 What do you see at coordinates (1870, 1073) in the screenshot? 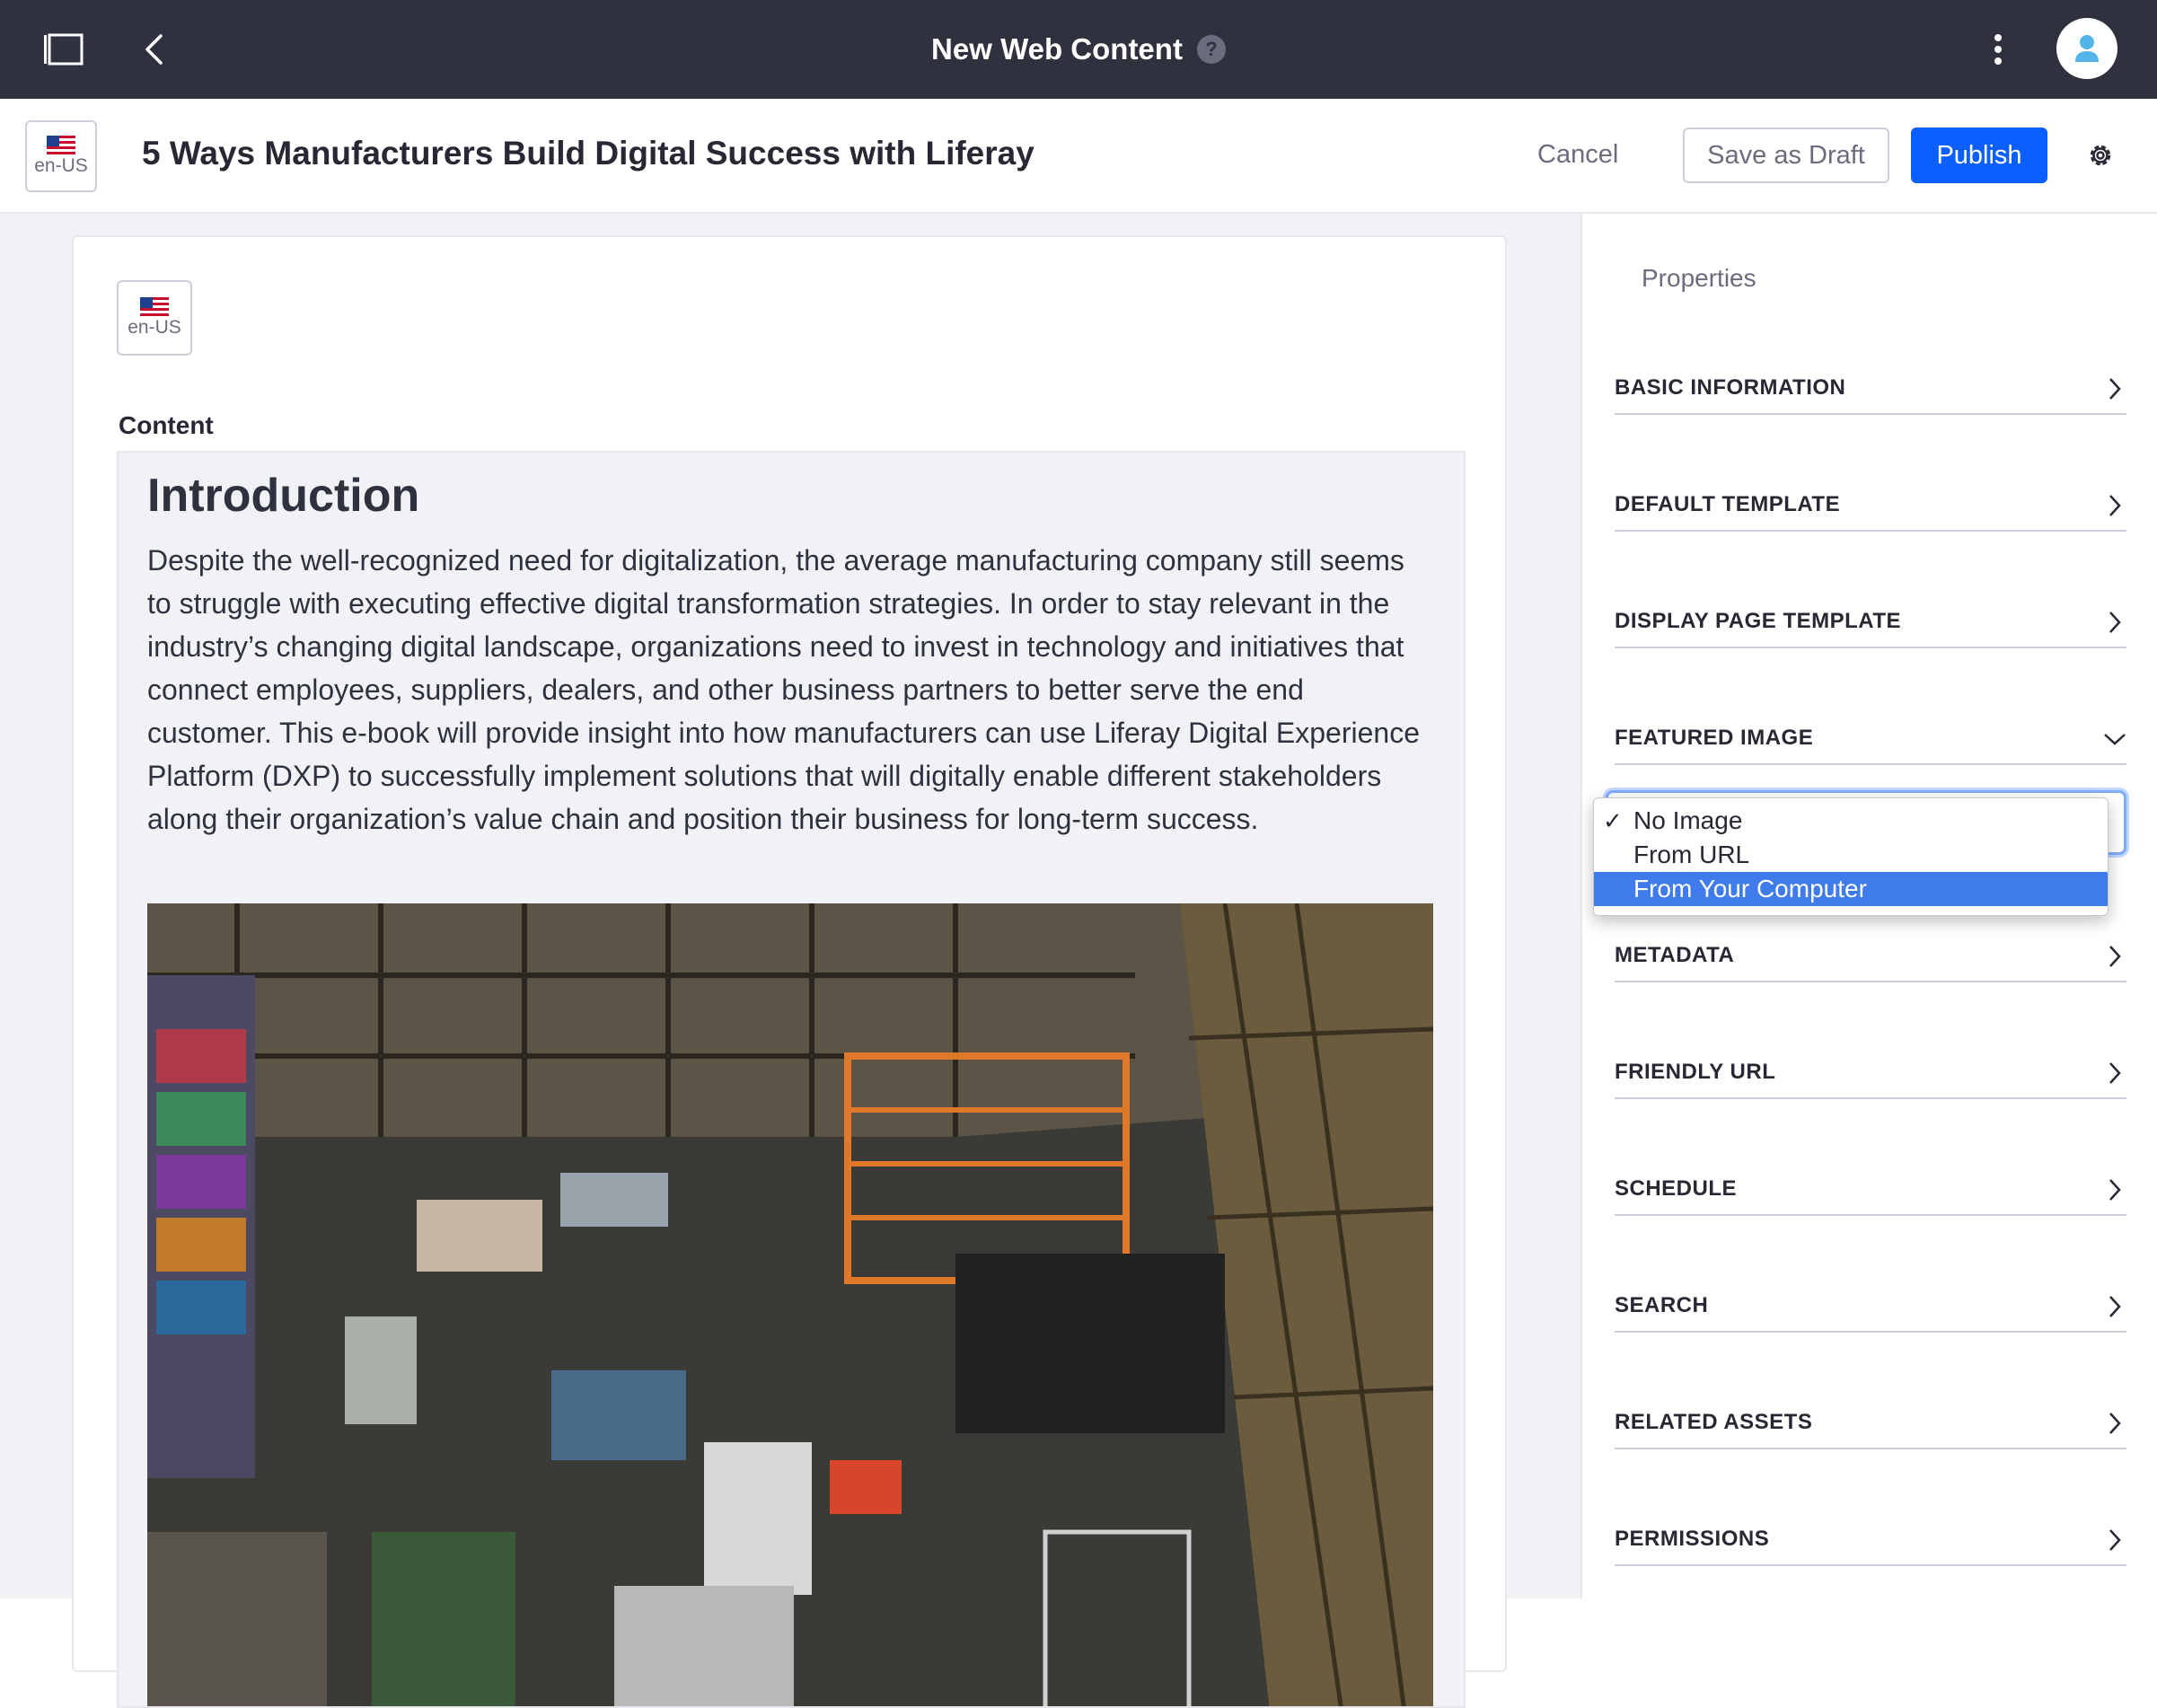
I see `panel-friendly-url: FRIENDLY URL` at bounding box center [1870, 1073].